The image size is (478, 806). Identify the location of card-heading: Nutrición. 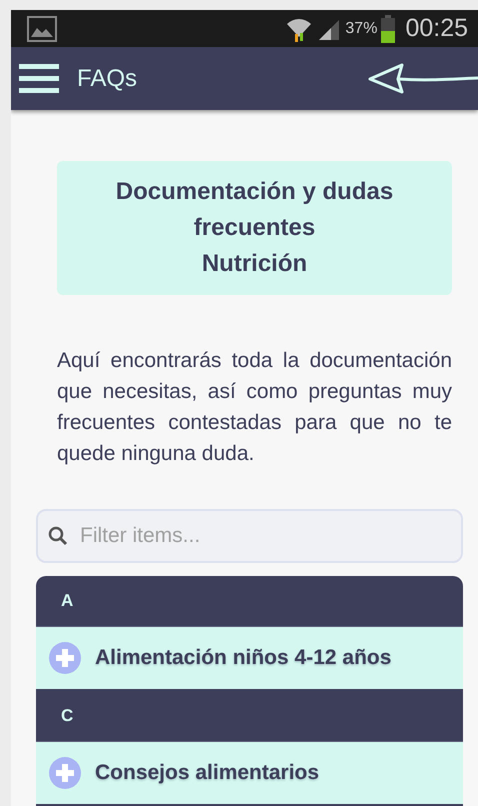
(255, 264).